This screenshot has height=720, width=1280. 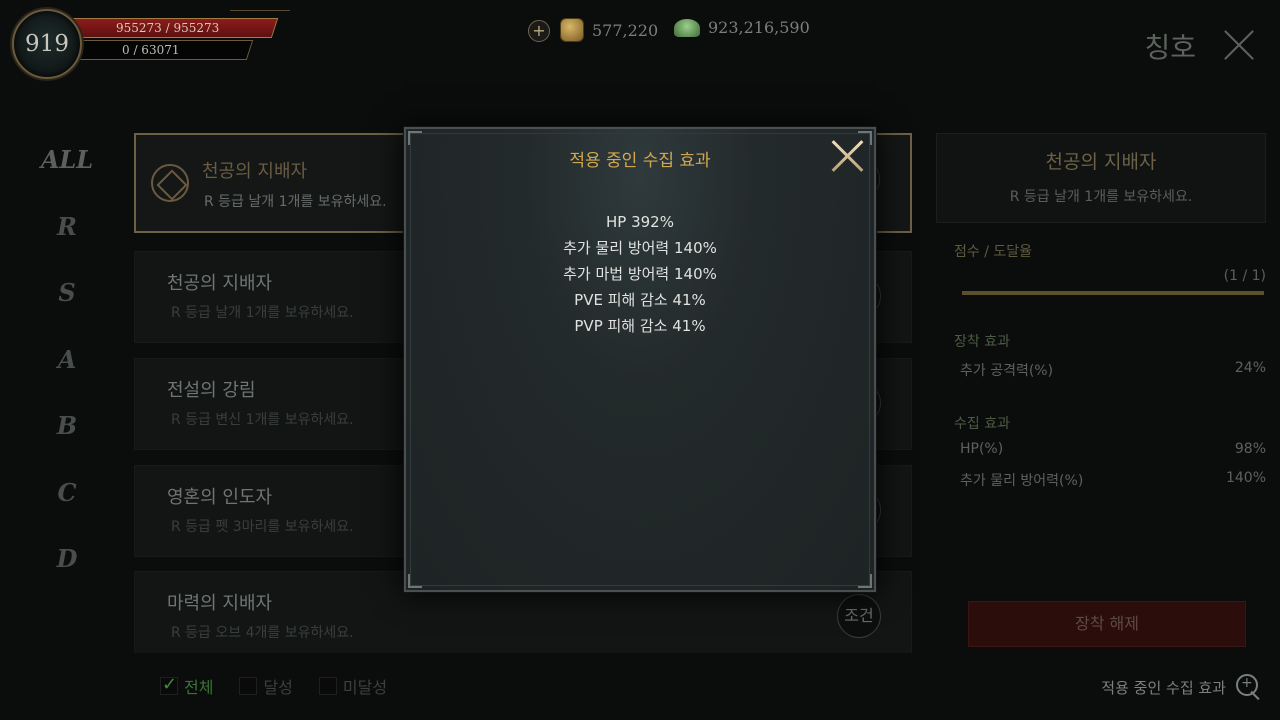 I want to click on list-item-name: 전설의 강림, so click(x=211, y=390).